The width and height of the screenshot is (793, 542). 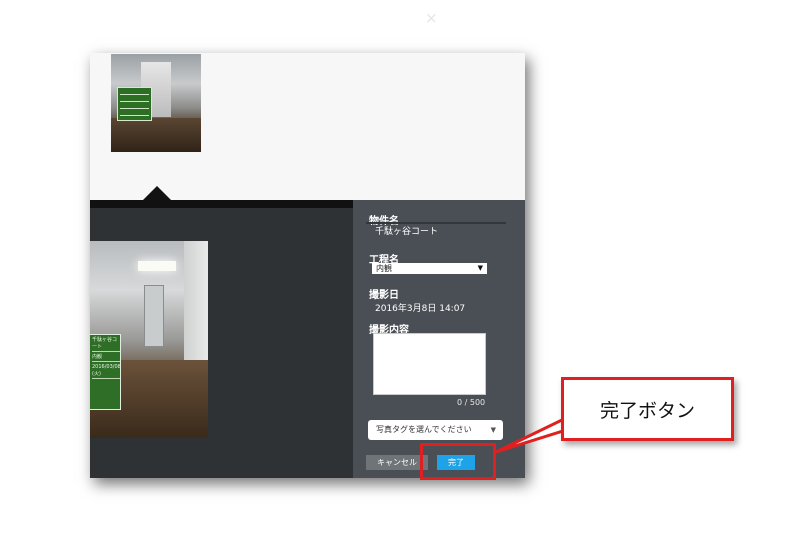 I want to click on character-counter: 0 / 500, so click(x=471, y=402).